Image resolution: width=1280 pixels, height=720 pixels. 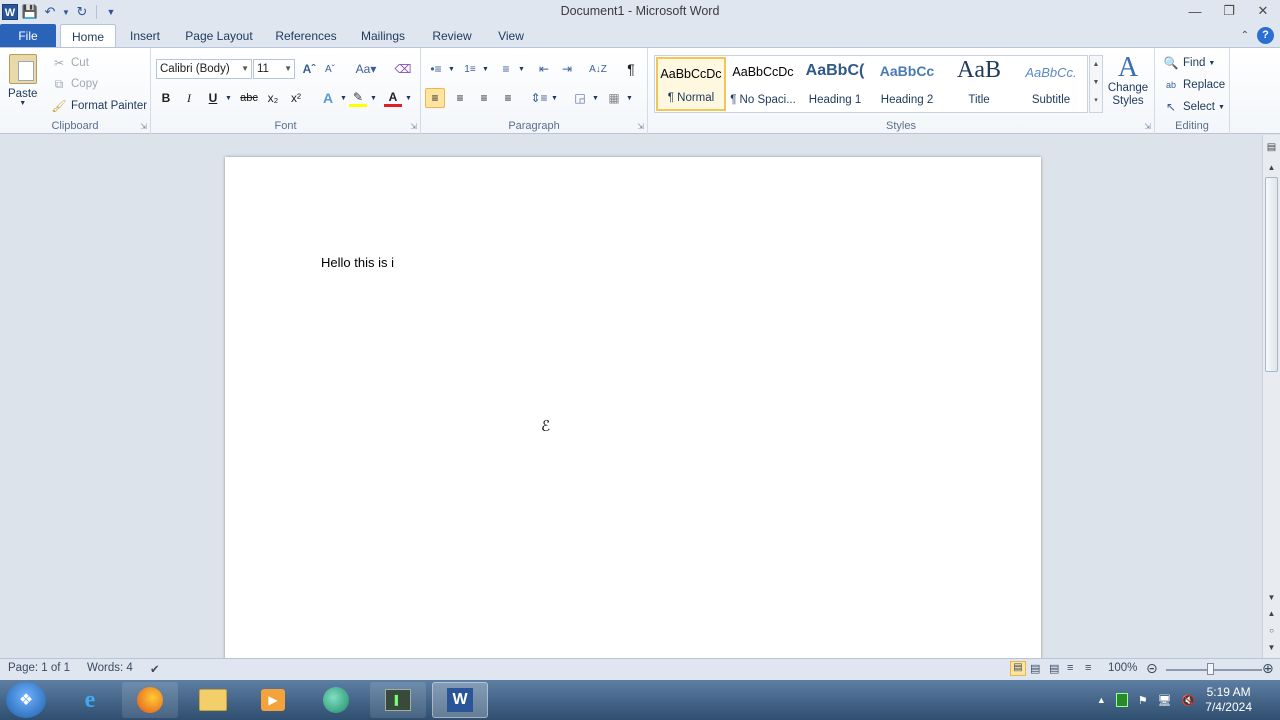 I want to click on multilevel-list-button: ≡ ▼, so click(x=510, y=69).